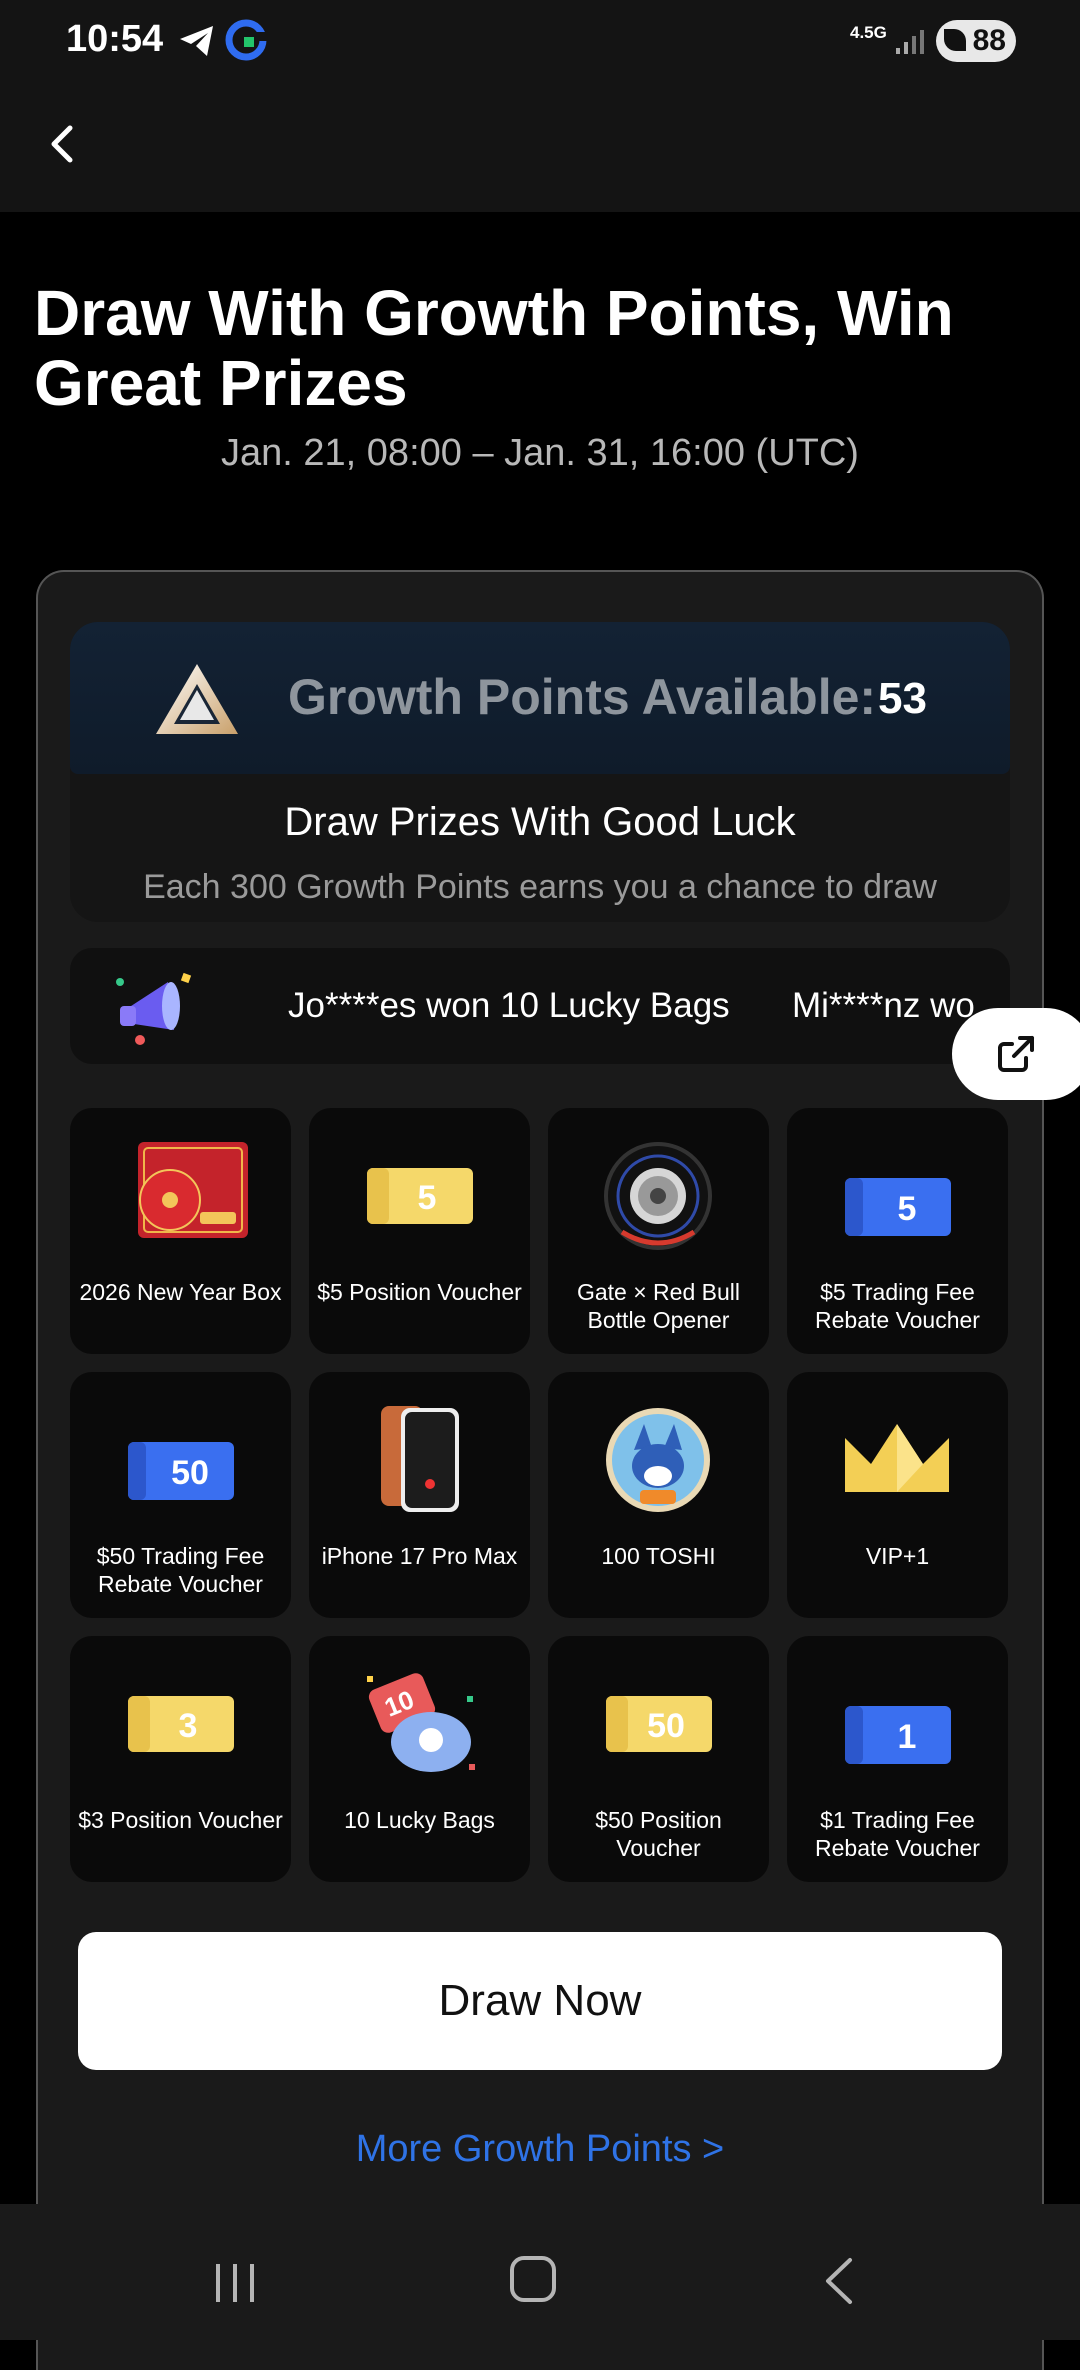  I want to click on share-icon, so click(1016, 1054).